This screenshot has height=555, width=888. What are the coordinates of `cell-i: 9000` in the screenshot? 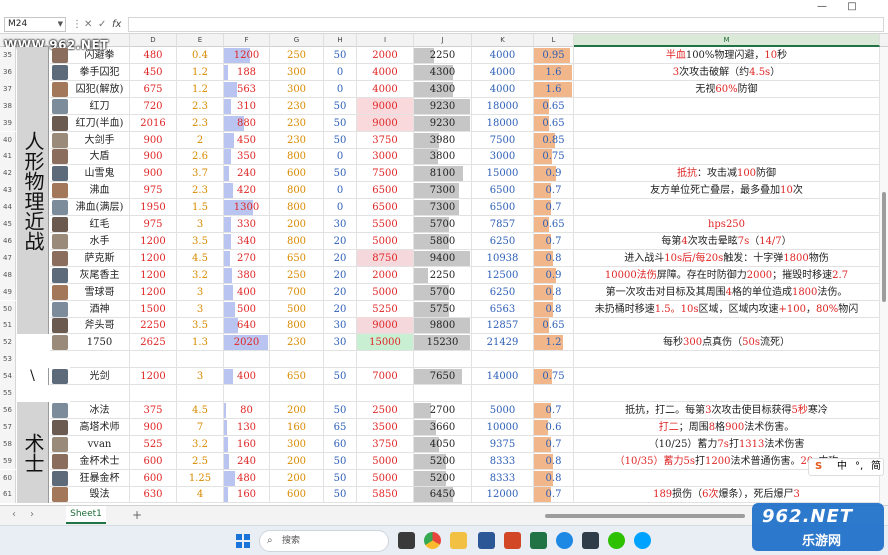 It's located at (385, 326).